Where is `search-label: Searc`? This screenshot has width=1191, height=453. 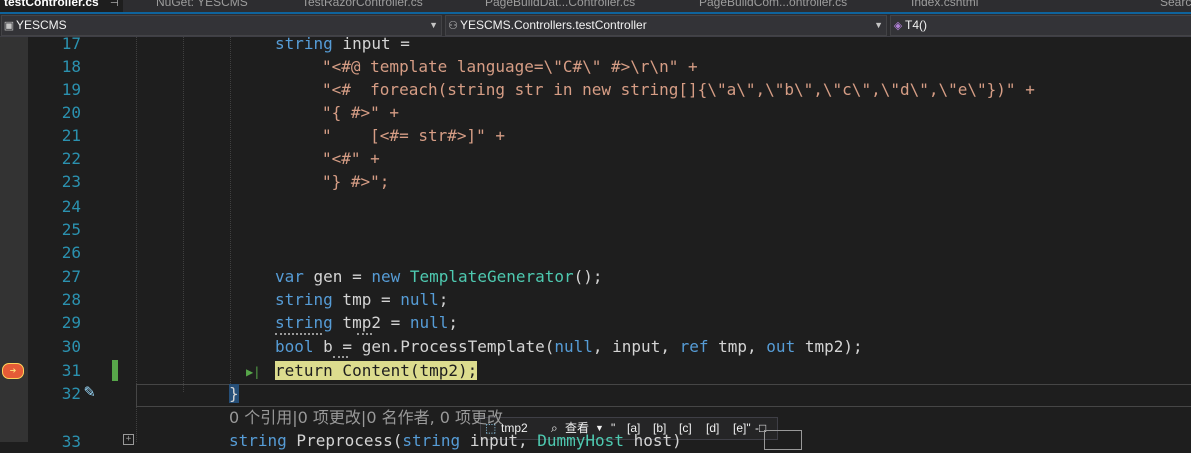
search-label: Searc is located at coordinates (1175, 4).